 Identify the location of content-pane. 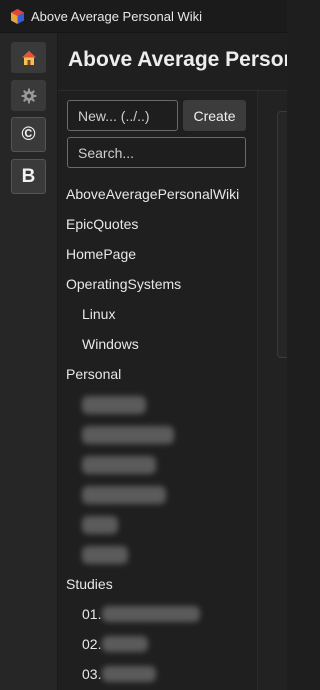
(272, 390).